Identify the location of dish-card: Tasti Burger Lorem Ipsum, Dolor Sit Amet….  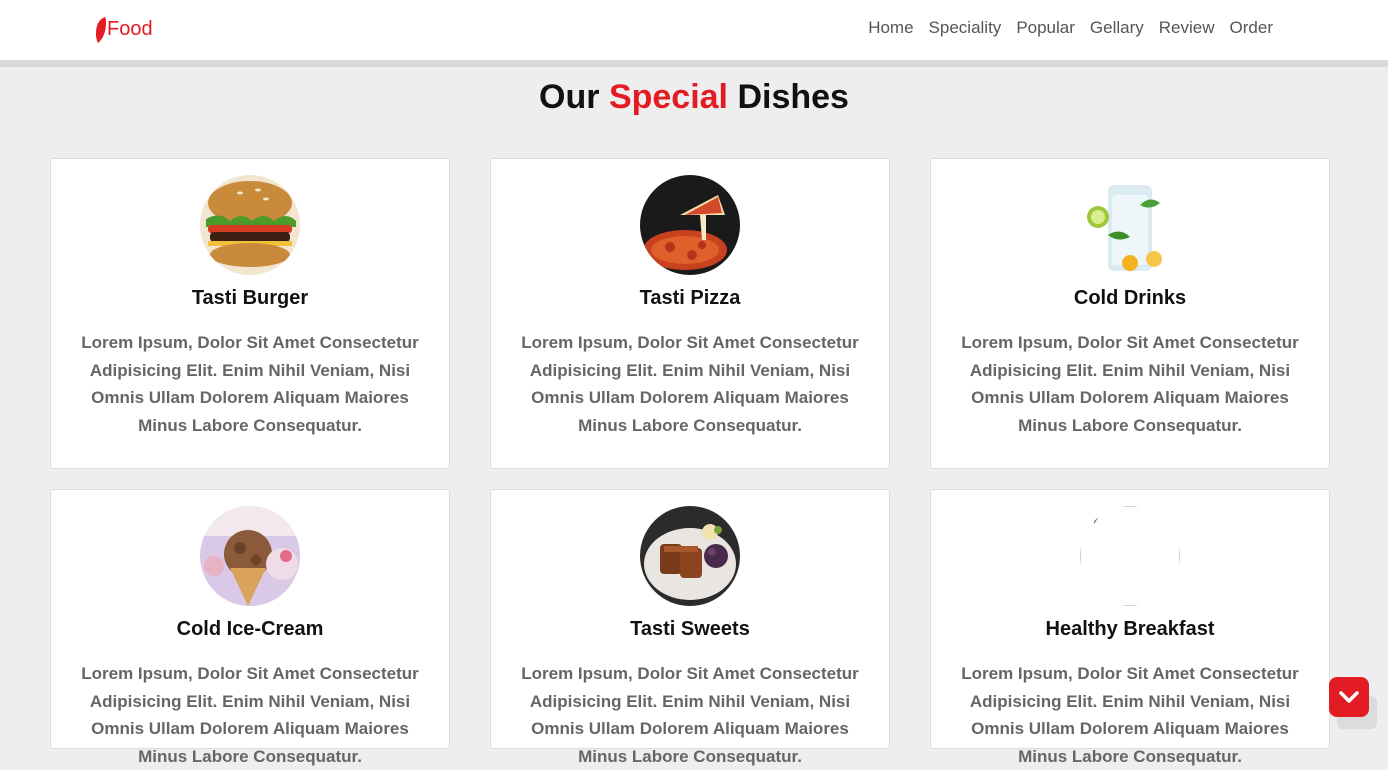
(250, 313).